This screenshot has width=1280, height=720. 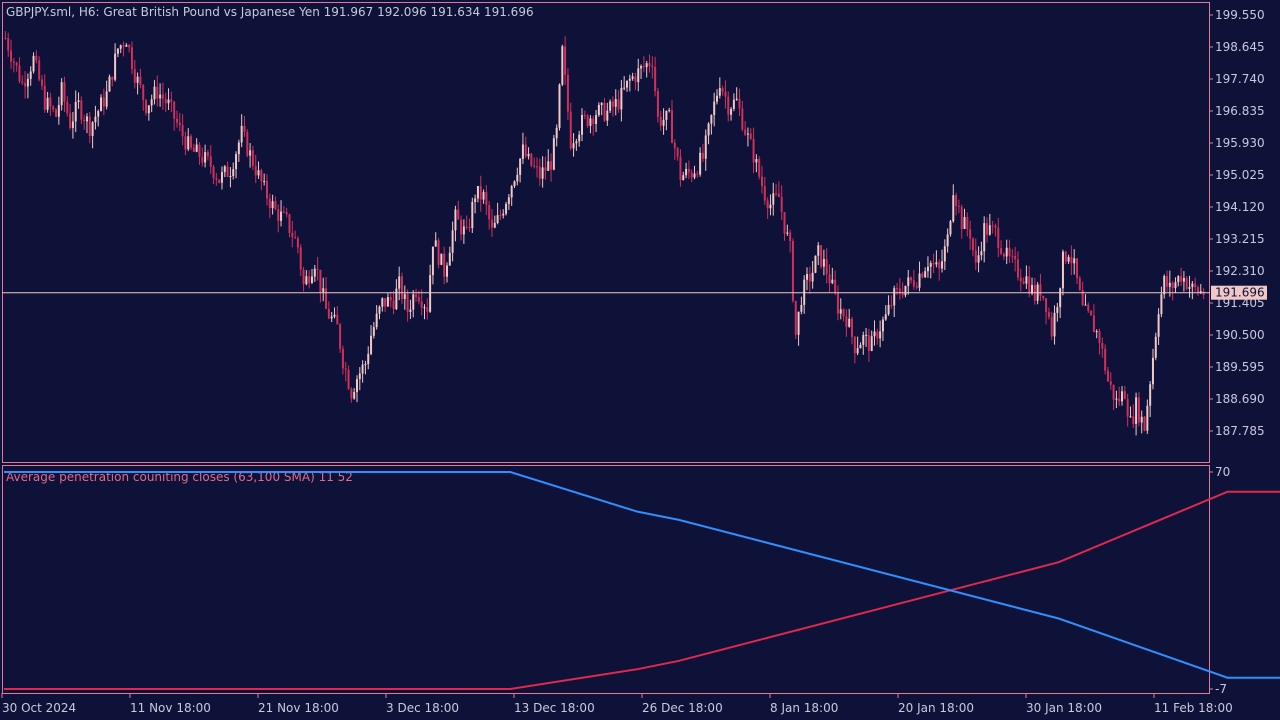 What do you see at coordinates (1240, 47) in the screenshot?
I see `price-tick-label: 198.645` at bounding box center [1240, 47].